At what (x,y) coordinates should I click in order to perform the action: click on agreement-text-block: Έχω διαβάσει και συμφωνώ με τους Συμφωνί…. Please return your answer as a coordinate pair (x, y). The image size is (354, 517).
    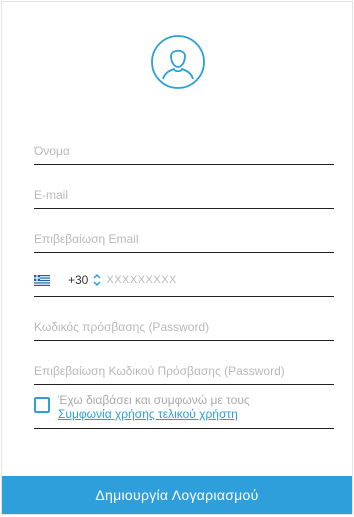
    Looking at the image, I should click on (154, 407).